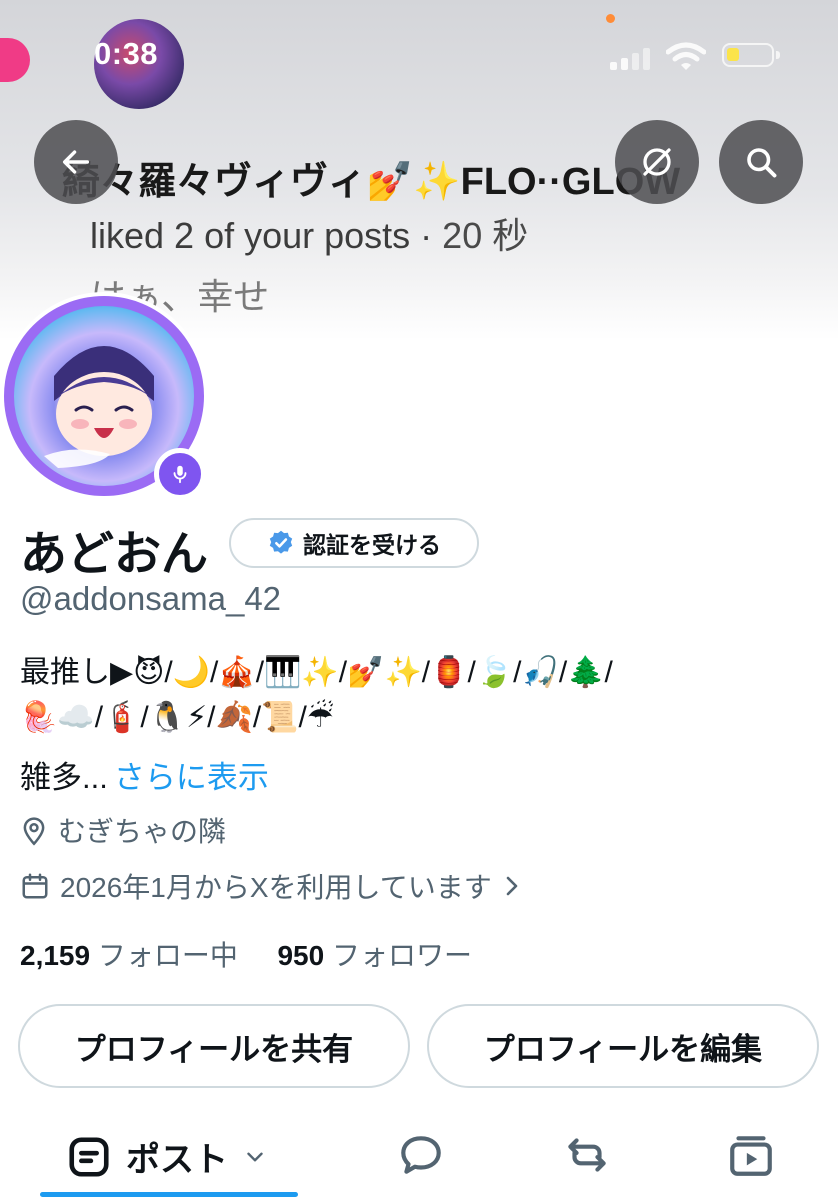 Image resolution: width=838 pixels, height=1200 pixels. I want to click on following-count: 2,159, so click(55, 955).